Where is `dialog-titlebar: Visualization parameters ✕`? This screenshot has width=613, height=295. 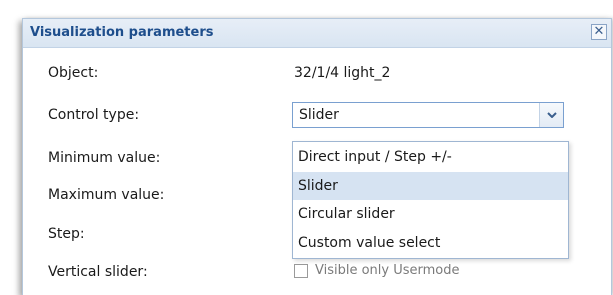
dialog-titlebar: Visualization parameters ✕ is located at coordinates (317, 33).